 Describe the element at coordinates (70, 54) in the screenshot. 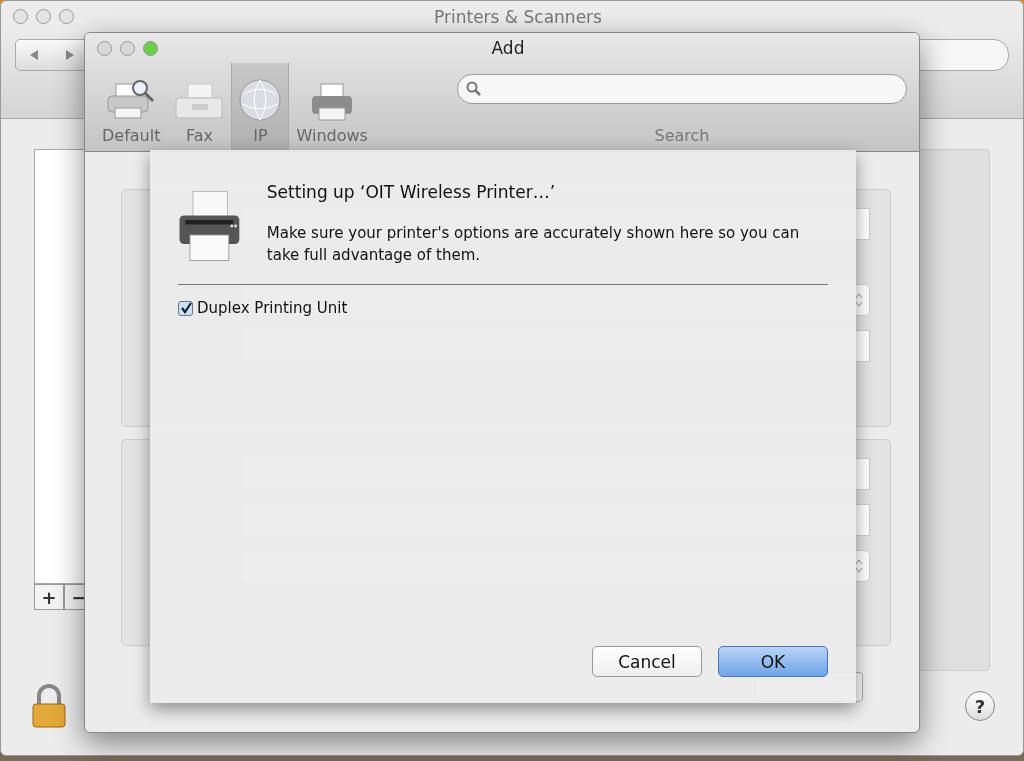

I see `forward-icon` at that location.